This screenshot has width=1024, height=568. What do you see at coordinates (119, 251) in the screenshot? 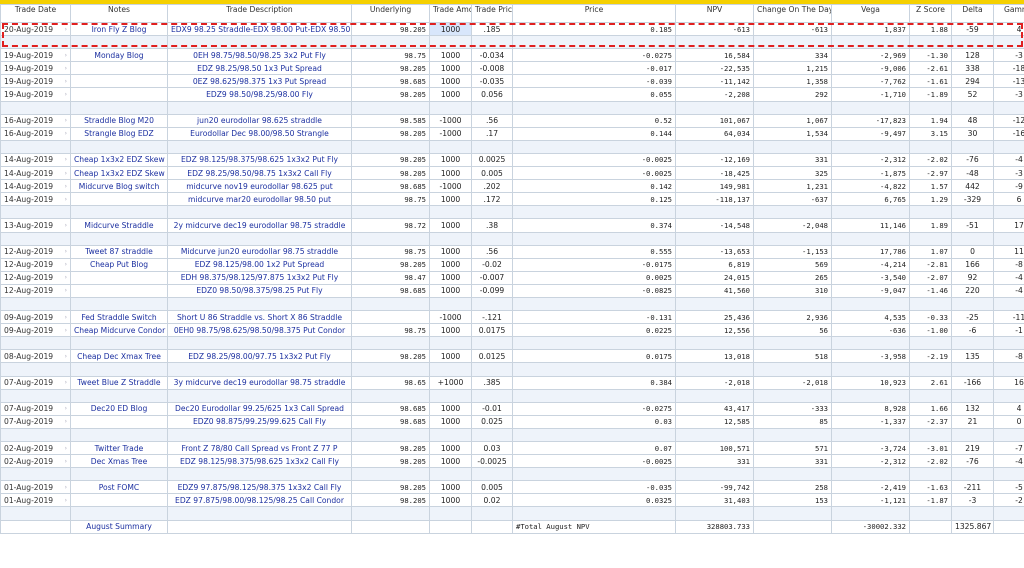
I see `notes-cell: Tweet 87 straddle` at bounding box center [119, 251].